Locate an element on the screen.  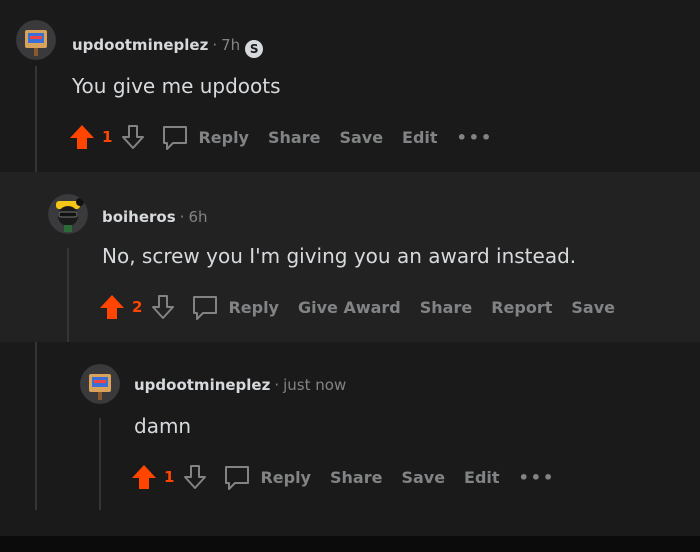
comment-meta: updootmineplez · just now is located at coordinates (240, 385).